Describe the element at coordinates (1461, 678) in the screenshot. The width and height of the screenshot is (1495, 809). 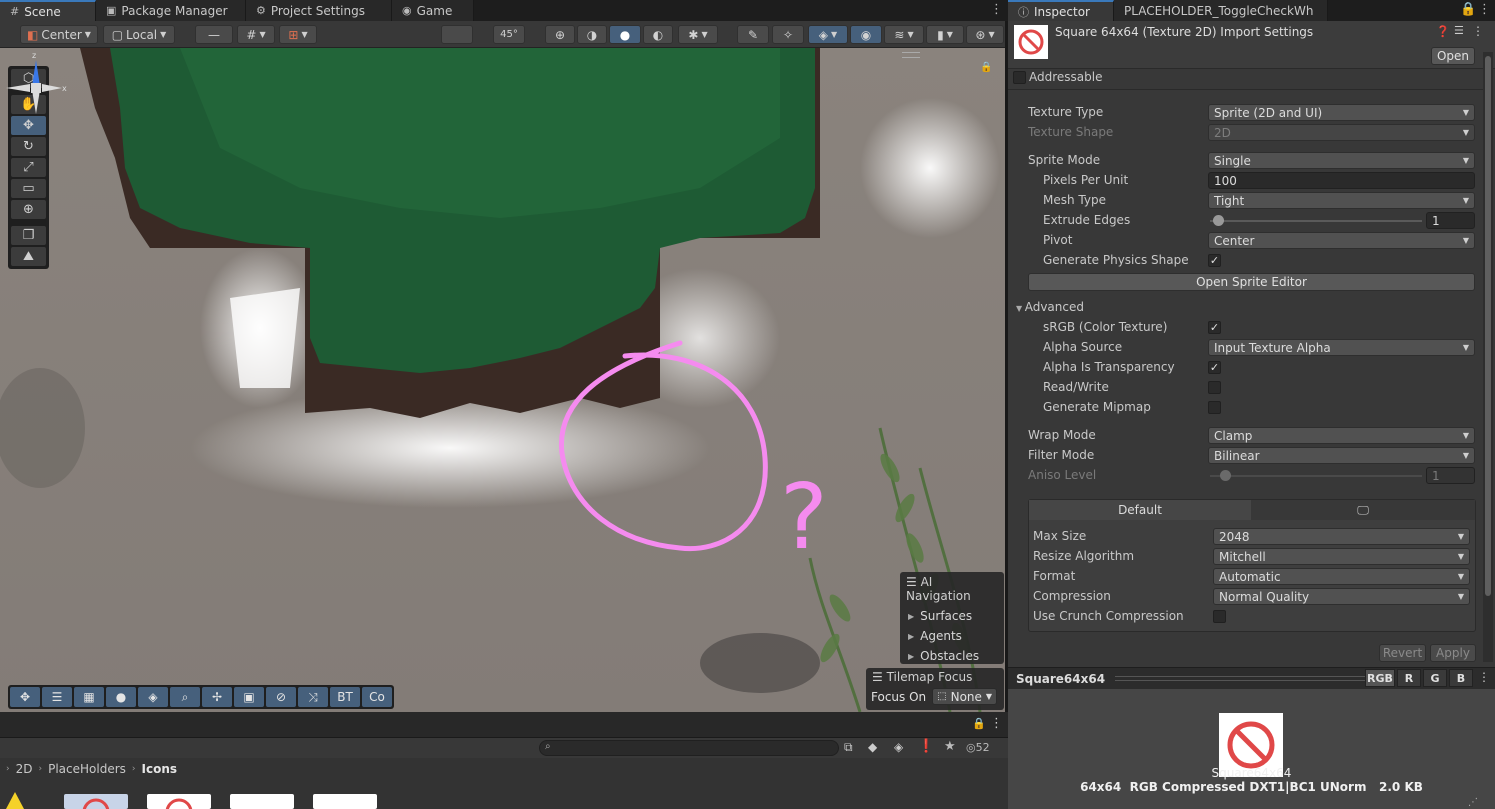
I see `channel-b-button: B` at that location.